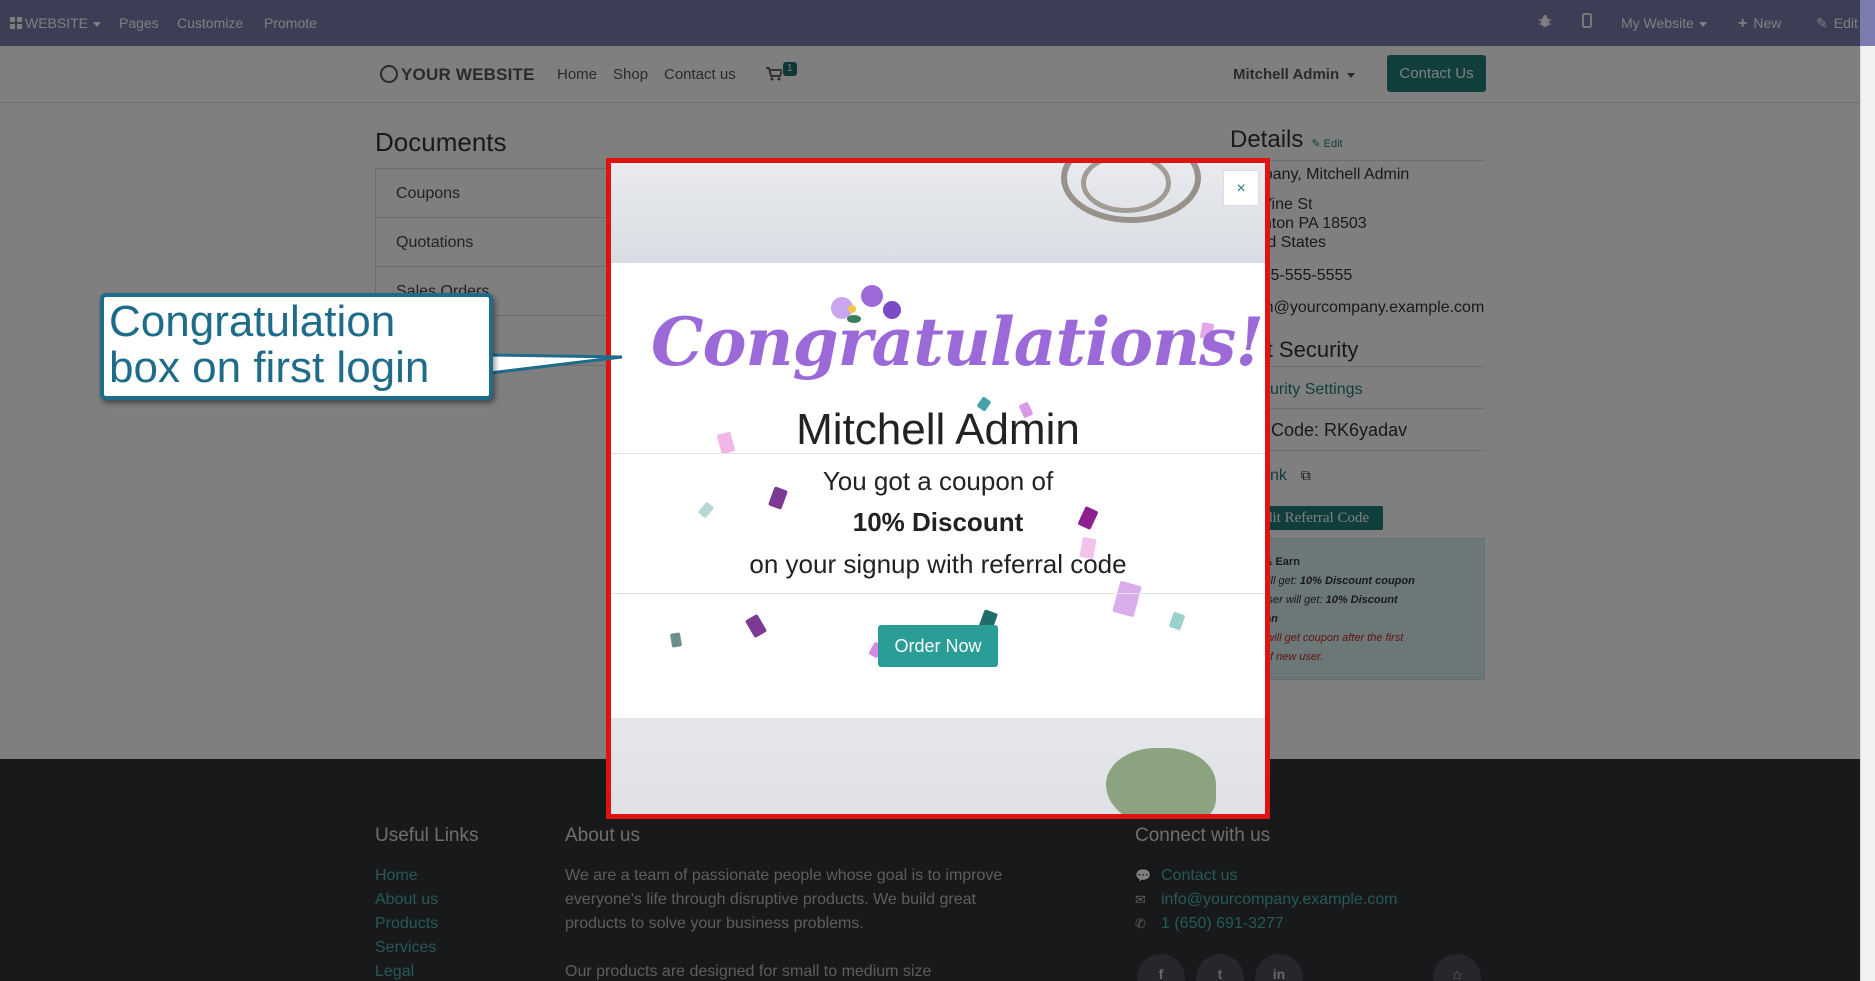  I want to click on annotation-callout: Congratulation box on first login, so click(296, 346).